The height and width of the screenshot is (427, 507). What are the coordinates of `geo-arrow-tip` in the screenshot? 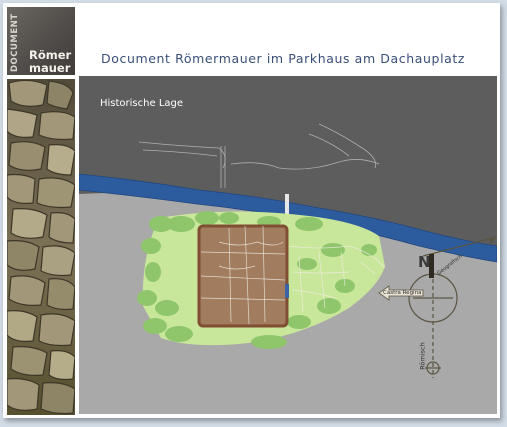 It's located at (493, 240).